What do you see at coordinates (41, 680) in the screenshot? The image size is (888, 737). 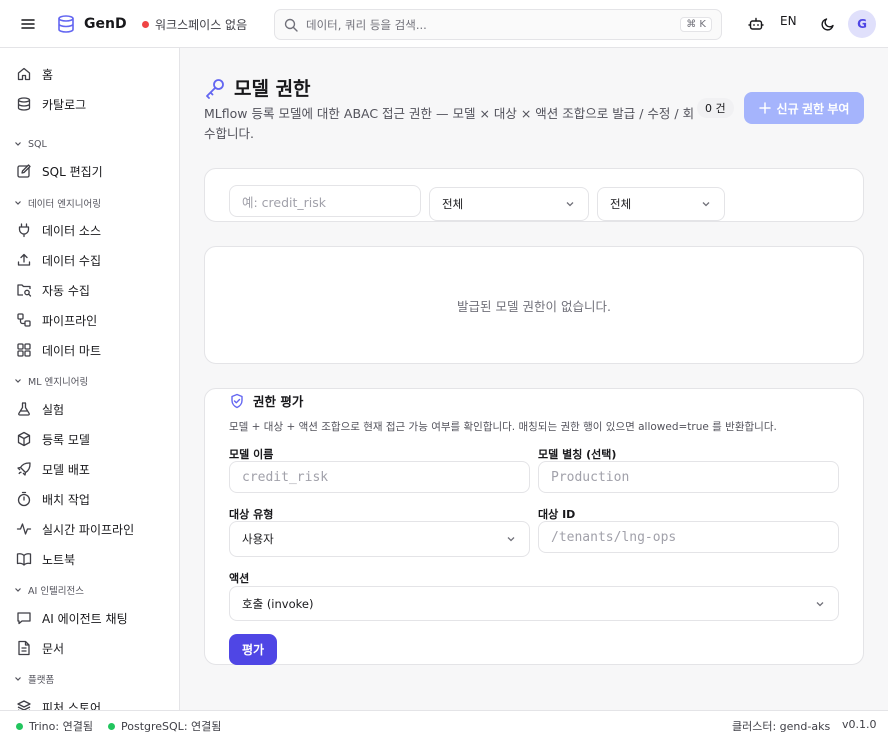 I see `section-label: 플랫폼` at bounding box center [41, 680].